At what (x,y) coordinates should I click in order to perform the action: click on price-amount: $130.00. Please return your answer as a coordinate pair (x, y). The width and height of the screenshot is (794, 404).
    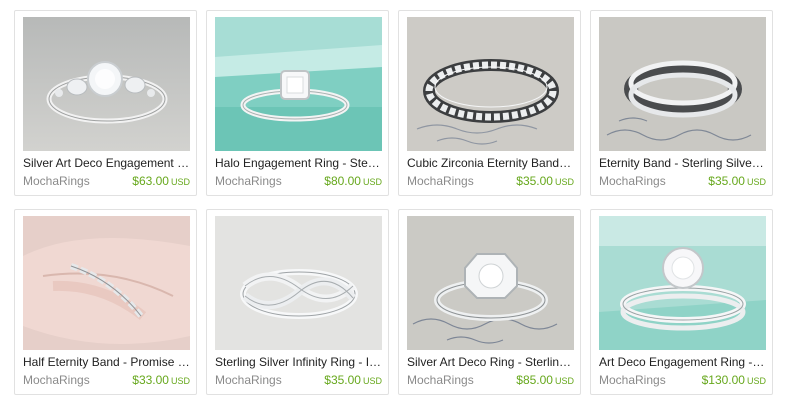
    Looking at the image, I should click on (723, 380).